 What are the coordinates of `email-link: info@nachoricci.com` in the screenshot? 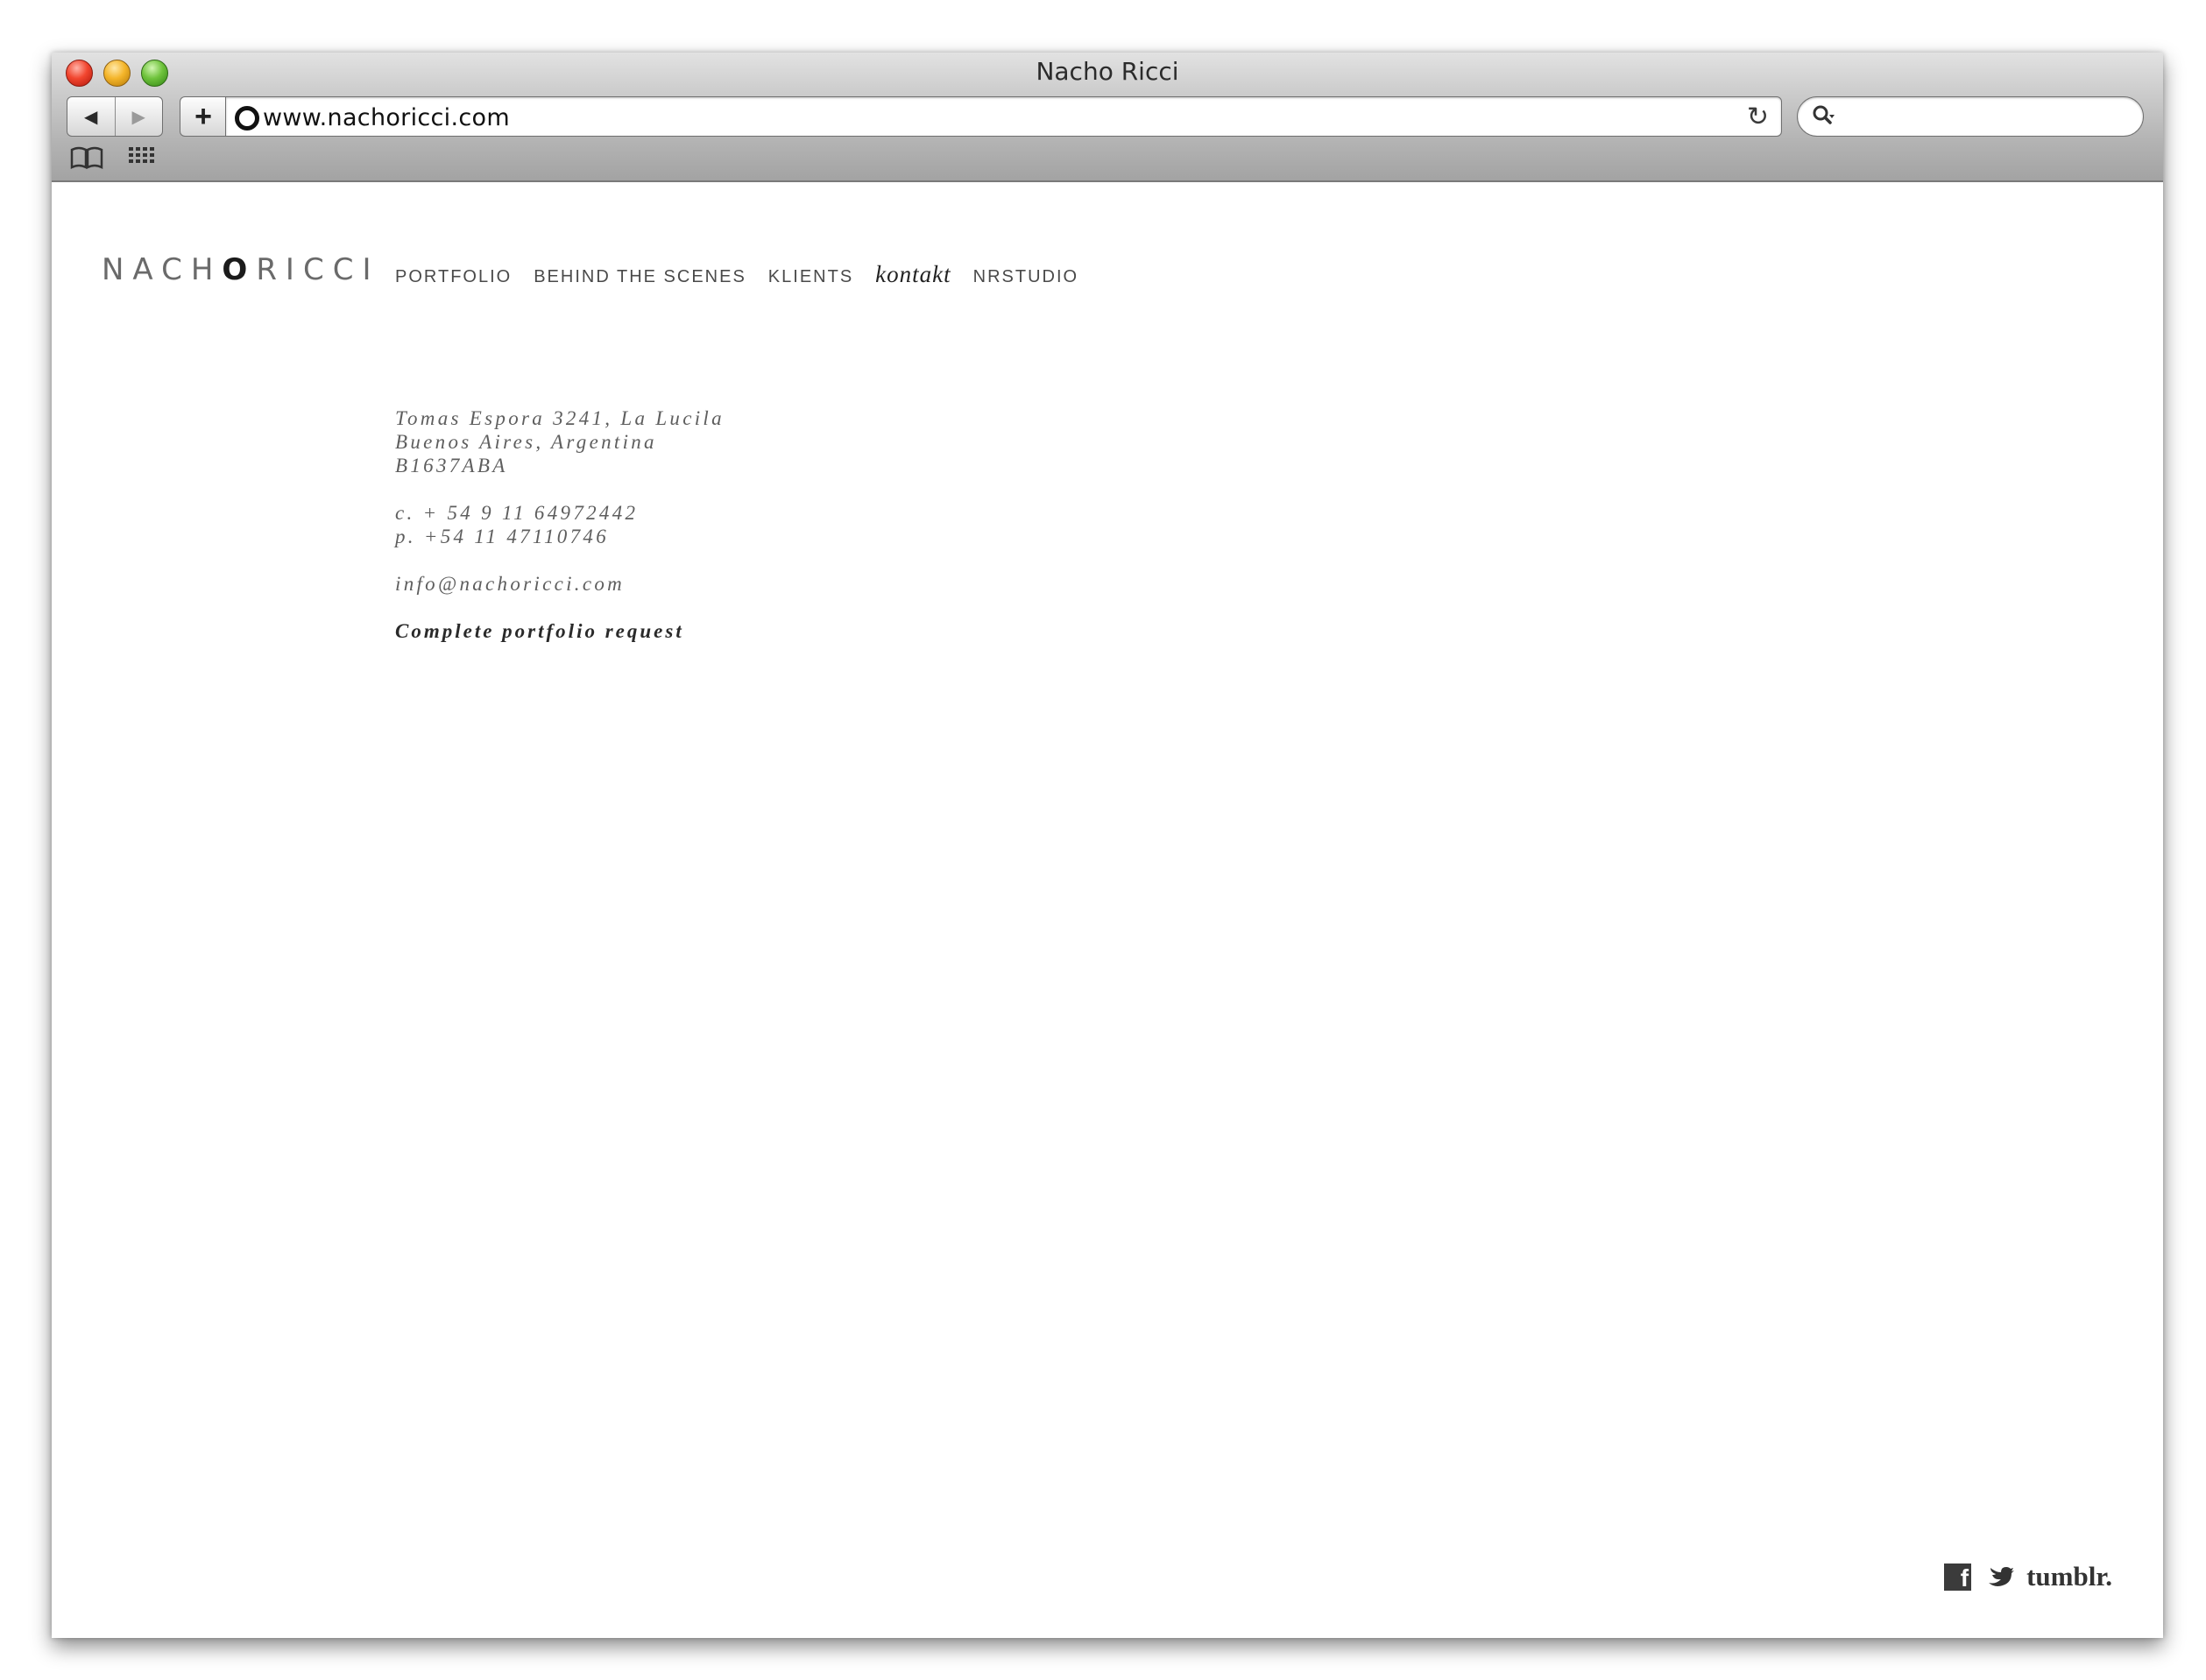 It's located at (560, 584).